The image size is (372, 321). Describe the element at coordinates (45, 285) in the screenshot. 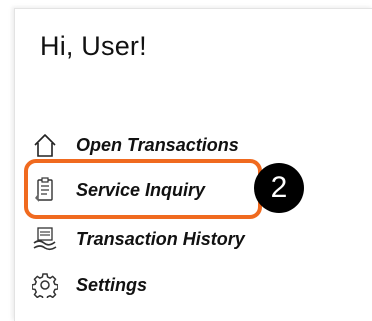

I see `gear-icon` at that location.